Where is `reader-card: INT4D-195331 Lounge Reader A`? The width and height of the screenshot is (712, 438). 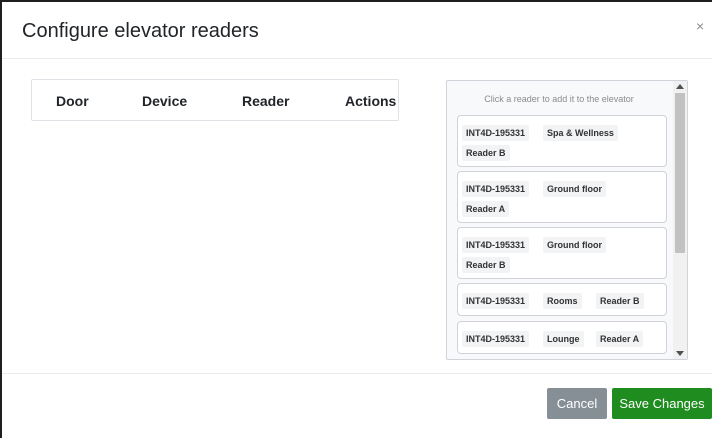 reader-card: INT4D-195331 Lounge Reader A is located at coordinates (562, 337).